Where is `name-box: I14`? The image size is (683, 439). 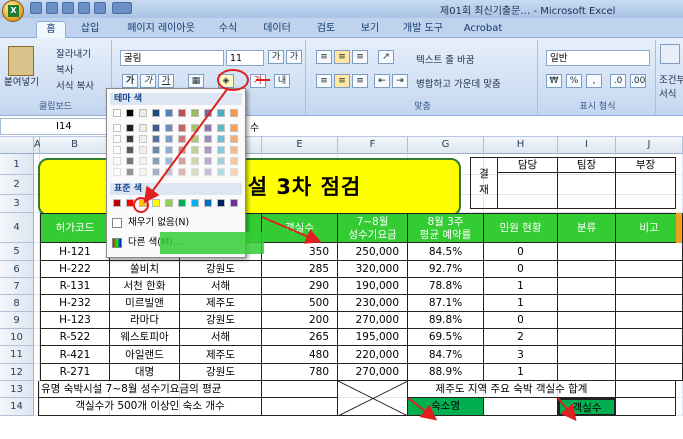
name-box: I14 is located at coordinates (54, 126).